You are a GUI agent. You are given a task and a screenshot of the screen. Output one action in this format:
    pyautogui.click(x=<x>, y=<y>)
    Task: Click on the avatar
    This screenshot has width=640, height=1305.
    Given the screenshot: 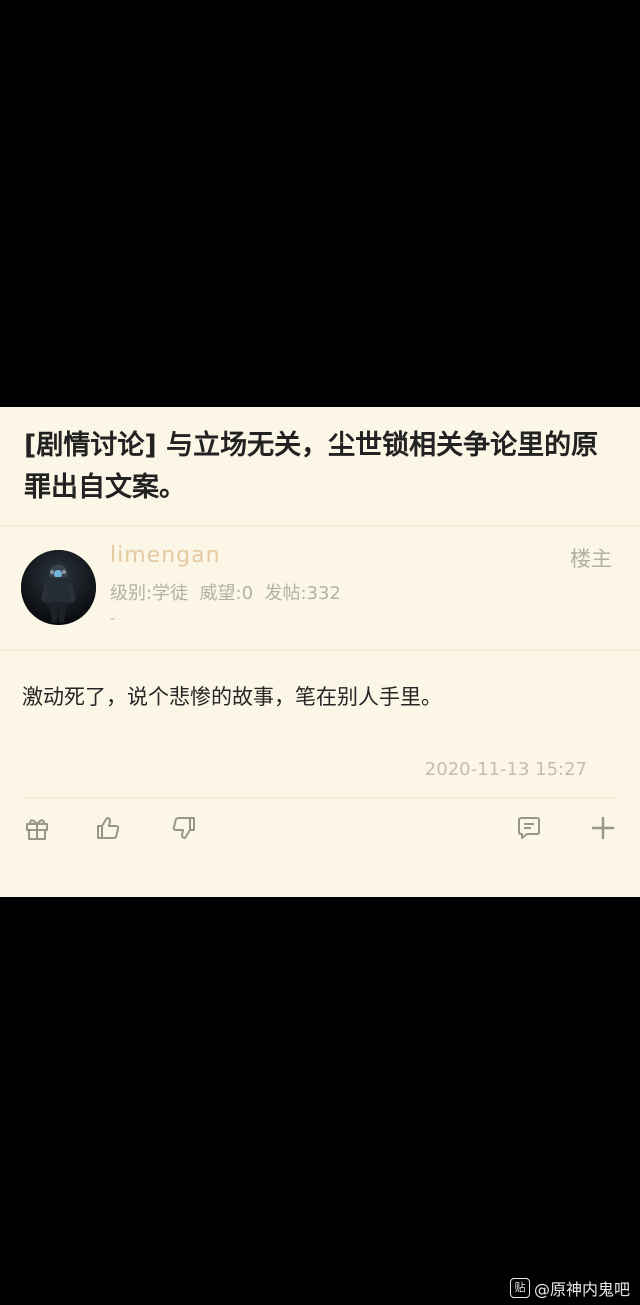 What is the action you would take?
    pyautogui.click(x=58, y=587)
    